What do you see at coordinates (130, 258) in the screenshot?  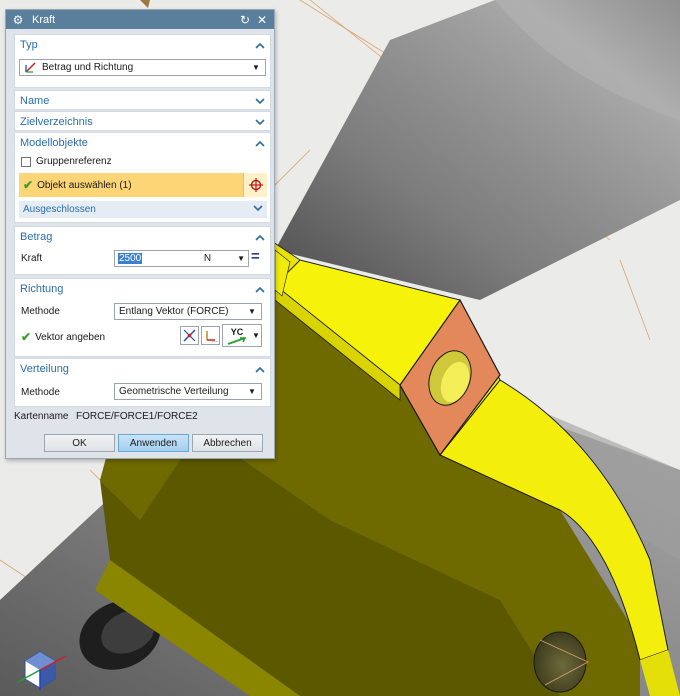 I see `kraft-value: 2500` at bounding box center [130, 258].